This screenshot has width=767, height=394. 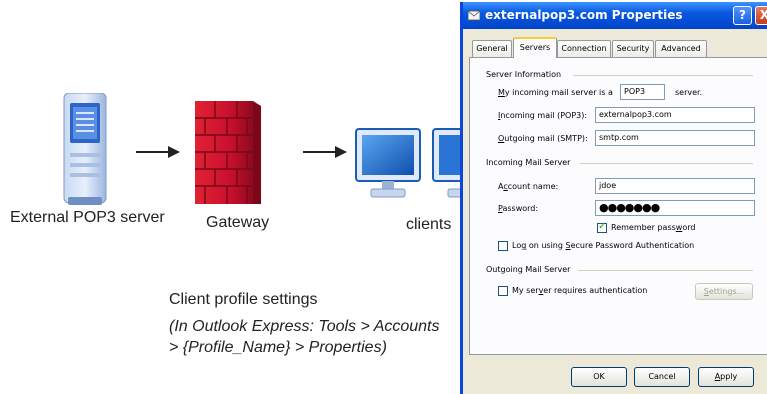 I want to click on incoming-mail-field: externalpop3.com, so click(x=675, y=115).